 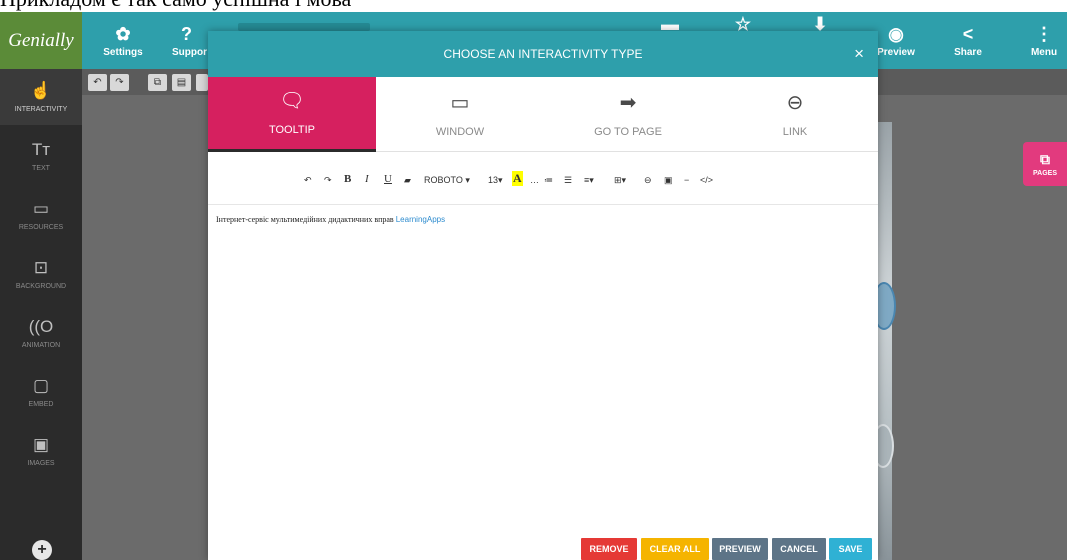 I want to click on tab-label: WINDOW, so click(x=460, y=131).